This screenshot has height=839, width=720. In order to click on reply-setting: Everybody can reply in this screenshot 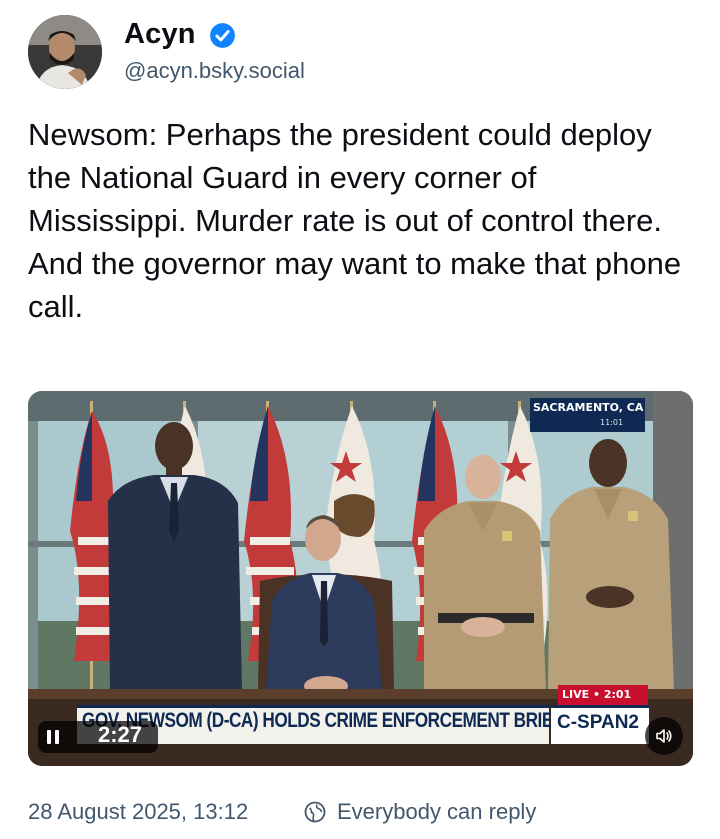, I will do `click(436, 812)`.